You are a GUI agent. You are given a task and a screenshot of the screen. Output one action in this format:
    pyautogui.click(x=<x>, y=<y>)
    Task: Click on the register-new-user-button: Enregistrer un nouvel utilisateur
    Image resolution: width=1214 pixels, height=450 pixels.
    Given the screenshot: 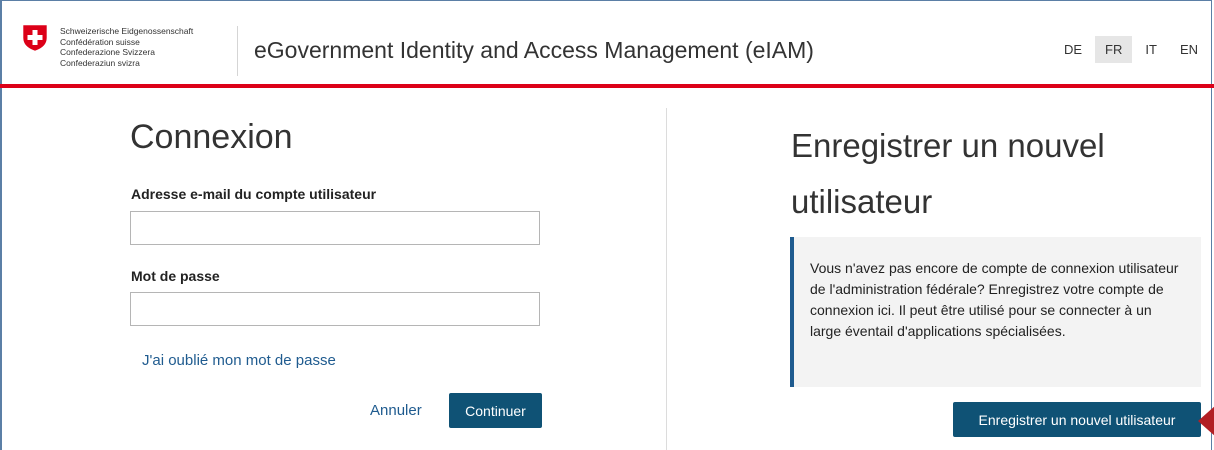 What is the action you would take?
    pyautogui.click(x=1077, y=419)
    